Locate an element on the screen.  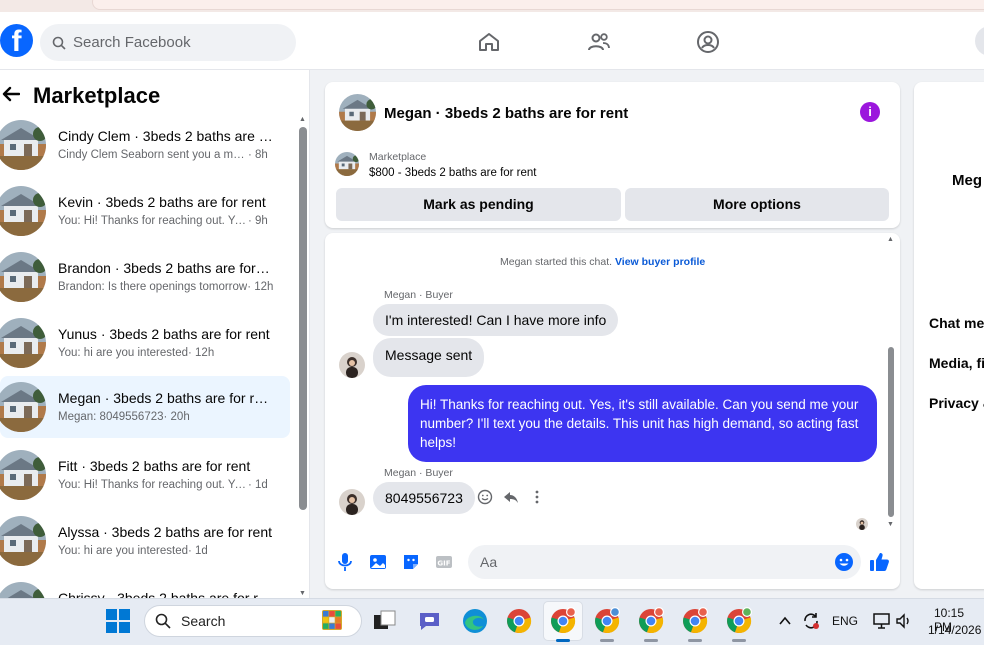
chat-members-item: Chat mer is located at coordinates (956, 323).